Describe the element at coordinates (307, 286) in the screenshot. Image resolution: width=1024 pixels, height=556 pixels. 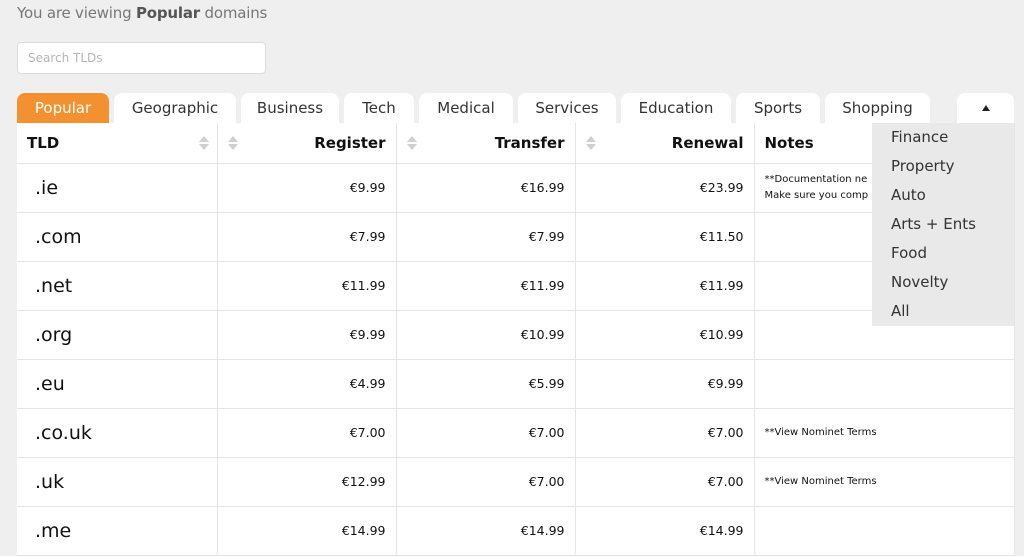
I see `register-price: €11.99` at that location.